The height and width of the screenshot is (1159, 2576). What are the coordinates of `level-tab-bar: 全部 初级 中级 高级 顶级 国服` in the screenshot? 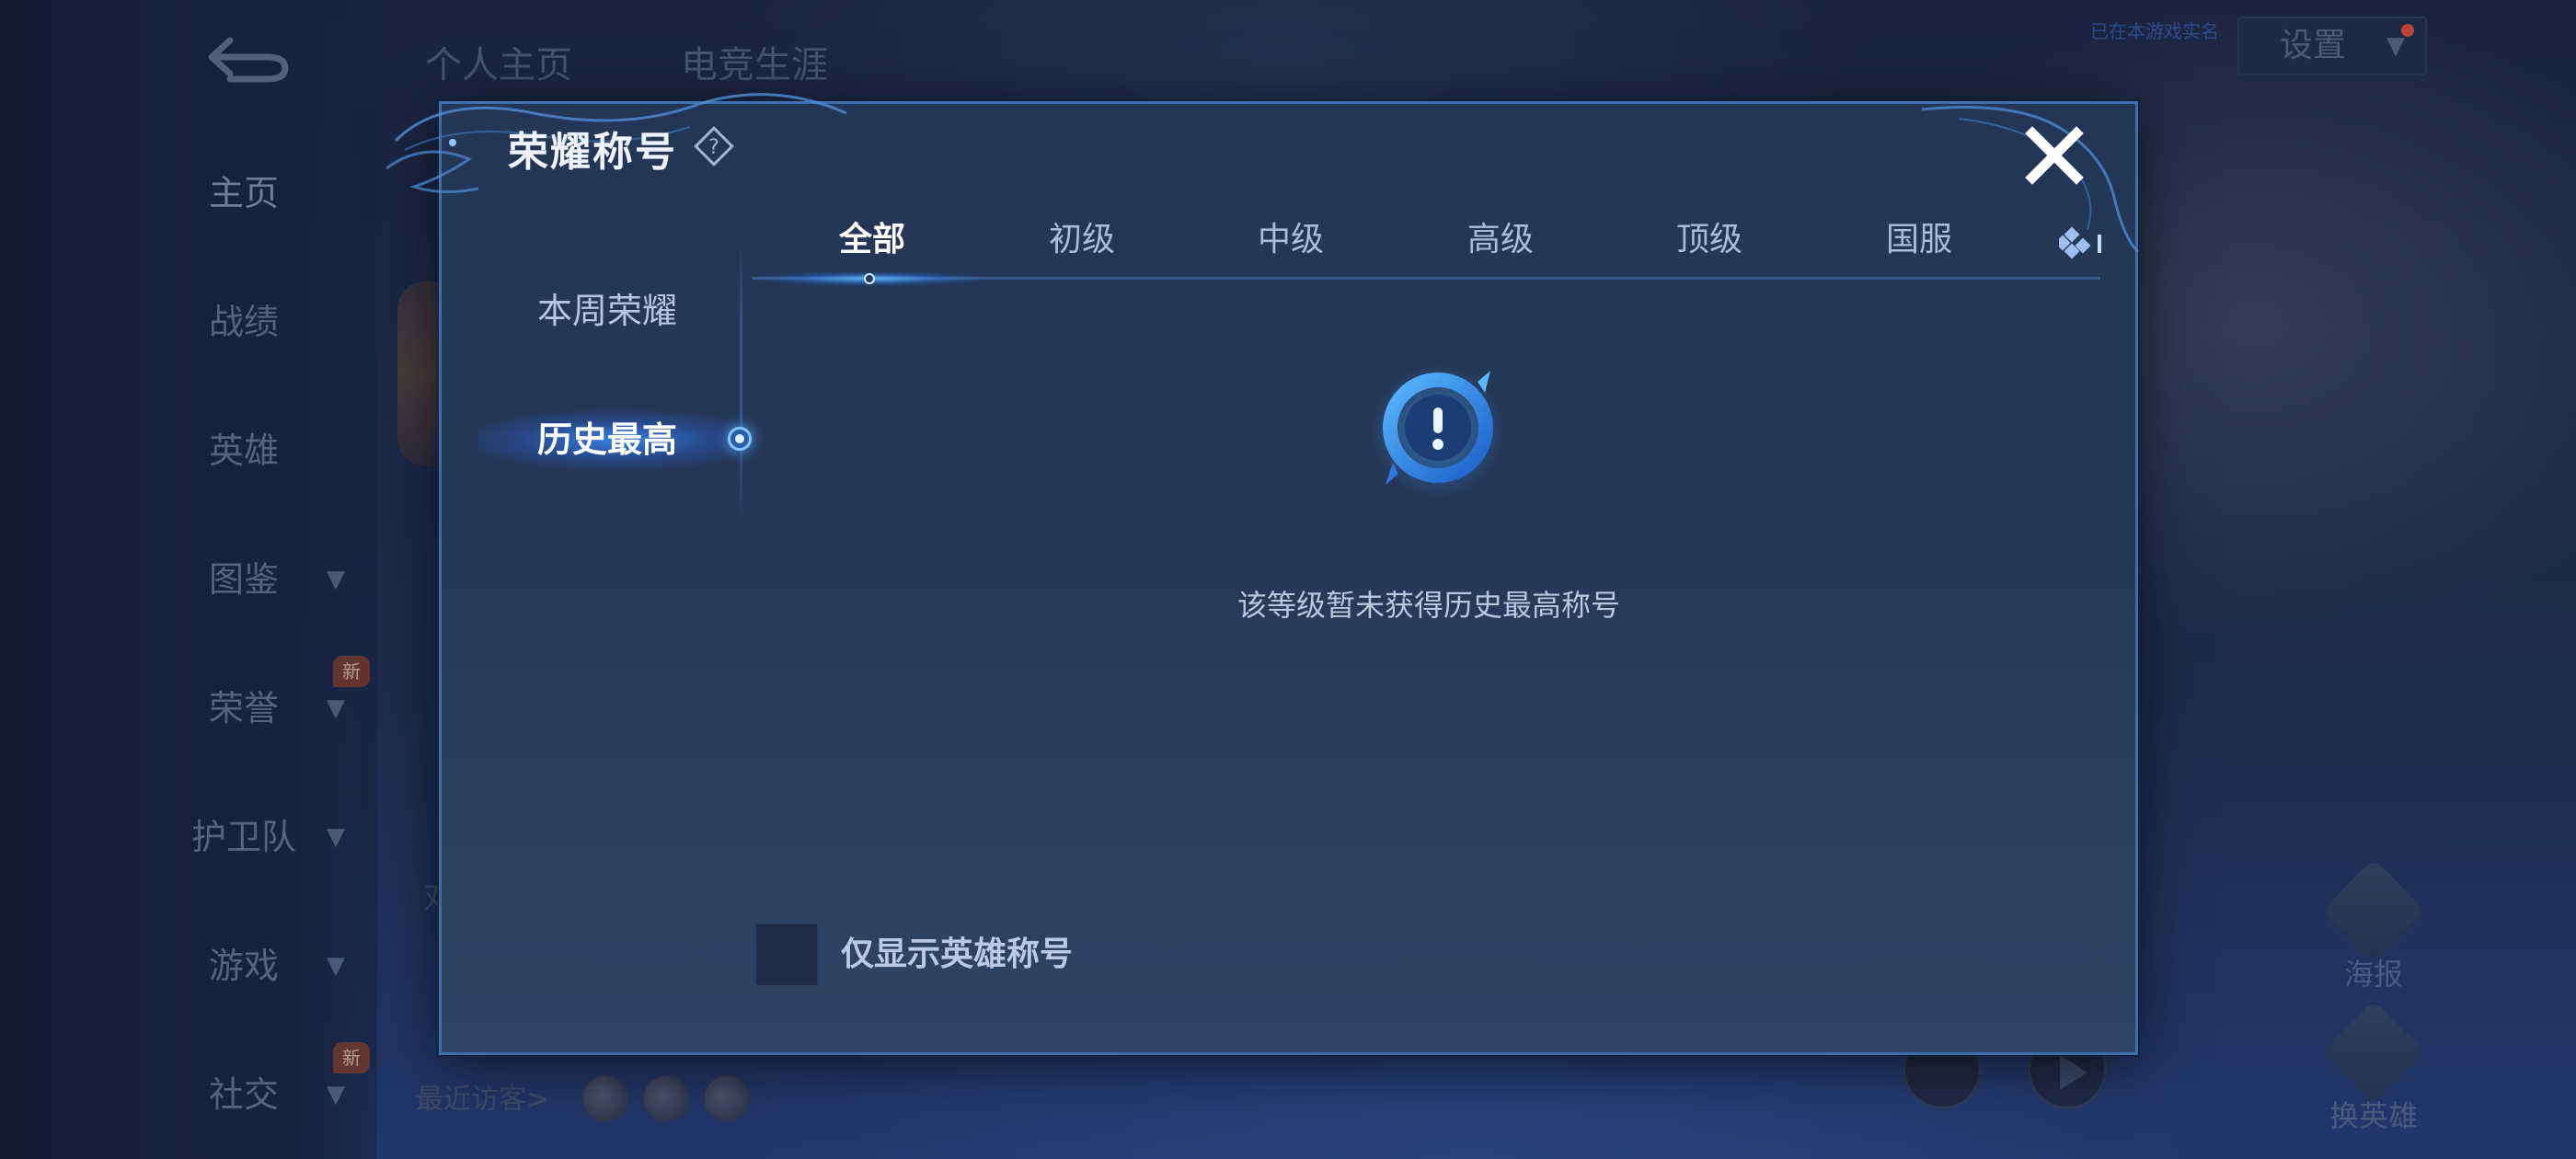 It's located at (1429, 246).